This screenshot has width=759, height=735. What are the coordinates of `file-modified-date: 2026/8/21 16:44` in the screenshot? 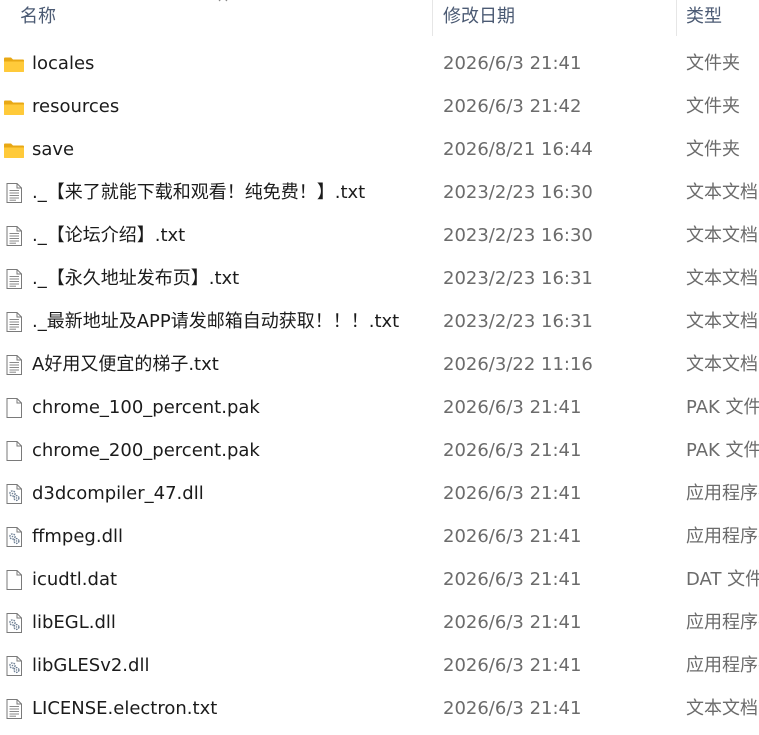 It's located at (518, 149).